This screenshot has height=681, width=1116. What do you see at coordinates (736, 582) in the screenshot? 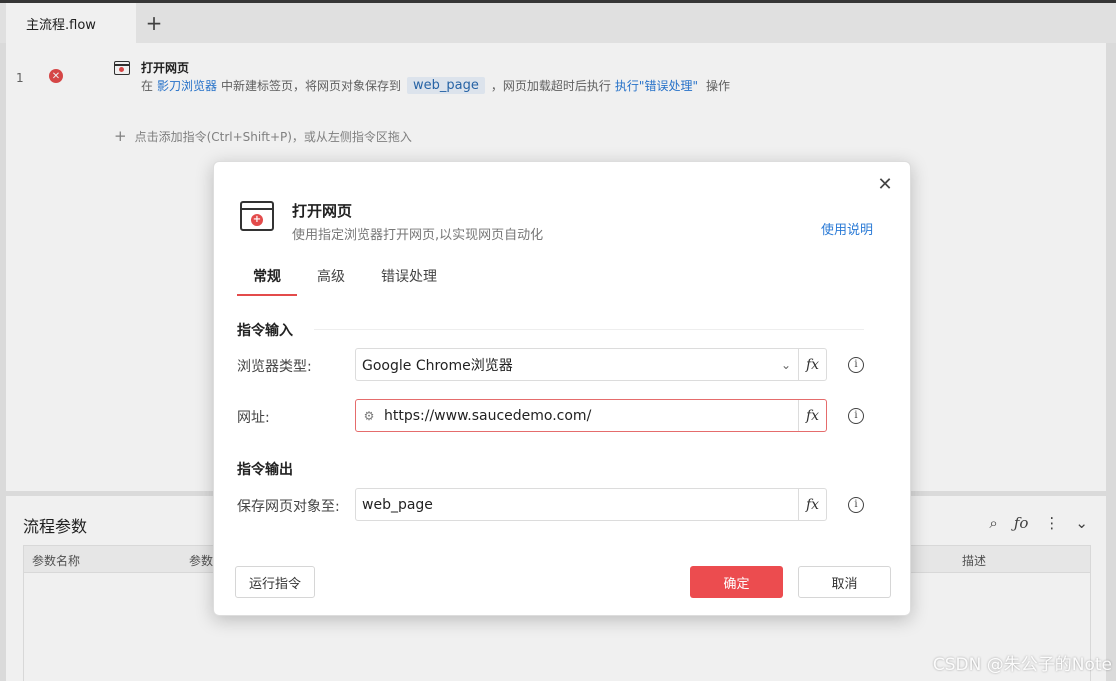
I see `confirm-button: 确定` at bounding box center [736, 582].